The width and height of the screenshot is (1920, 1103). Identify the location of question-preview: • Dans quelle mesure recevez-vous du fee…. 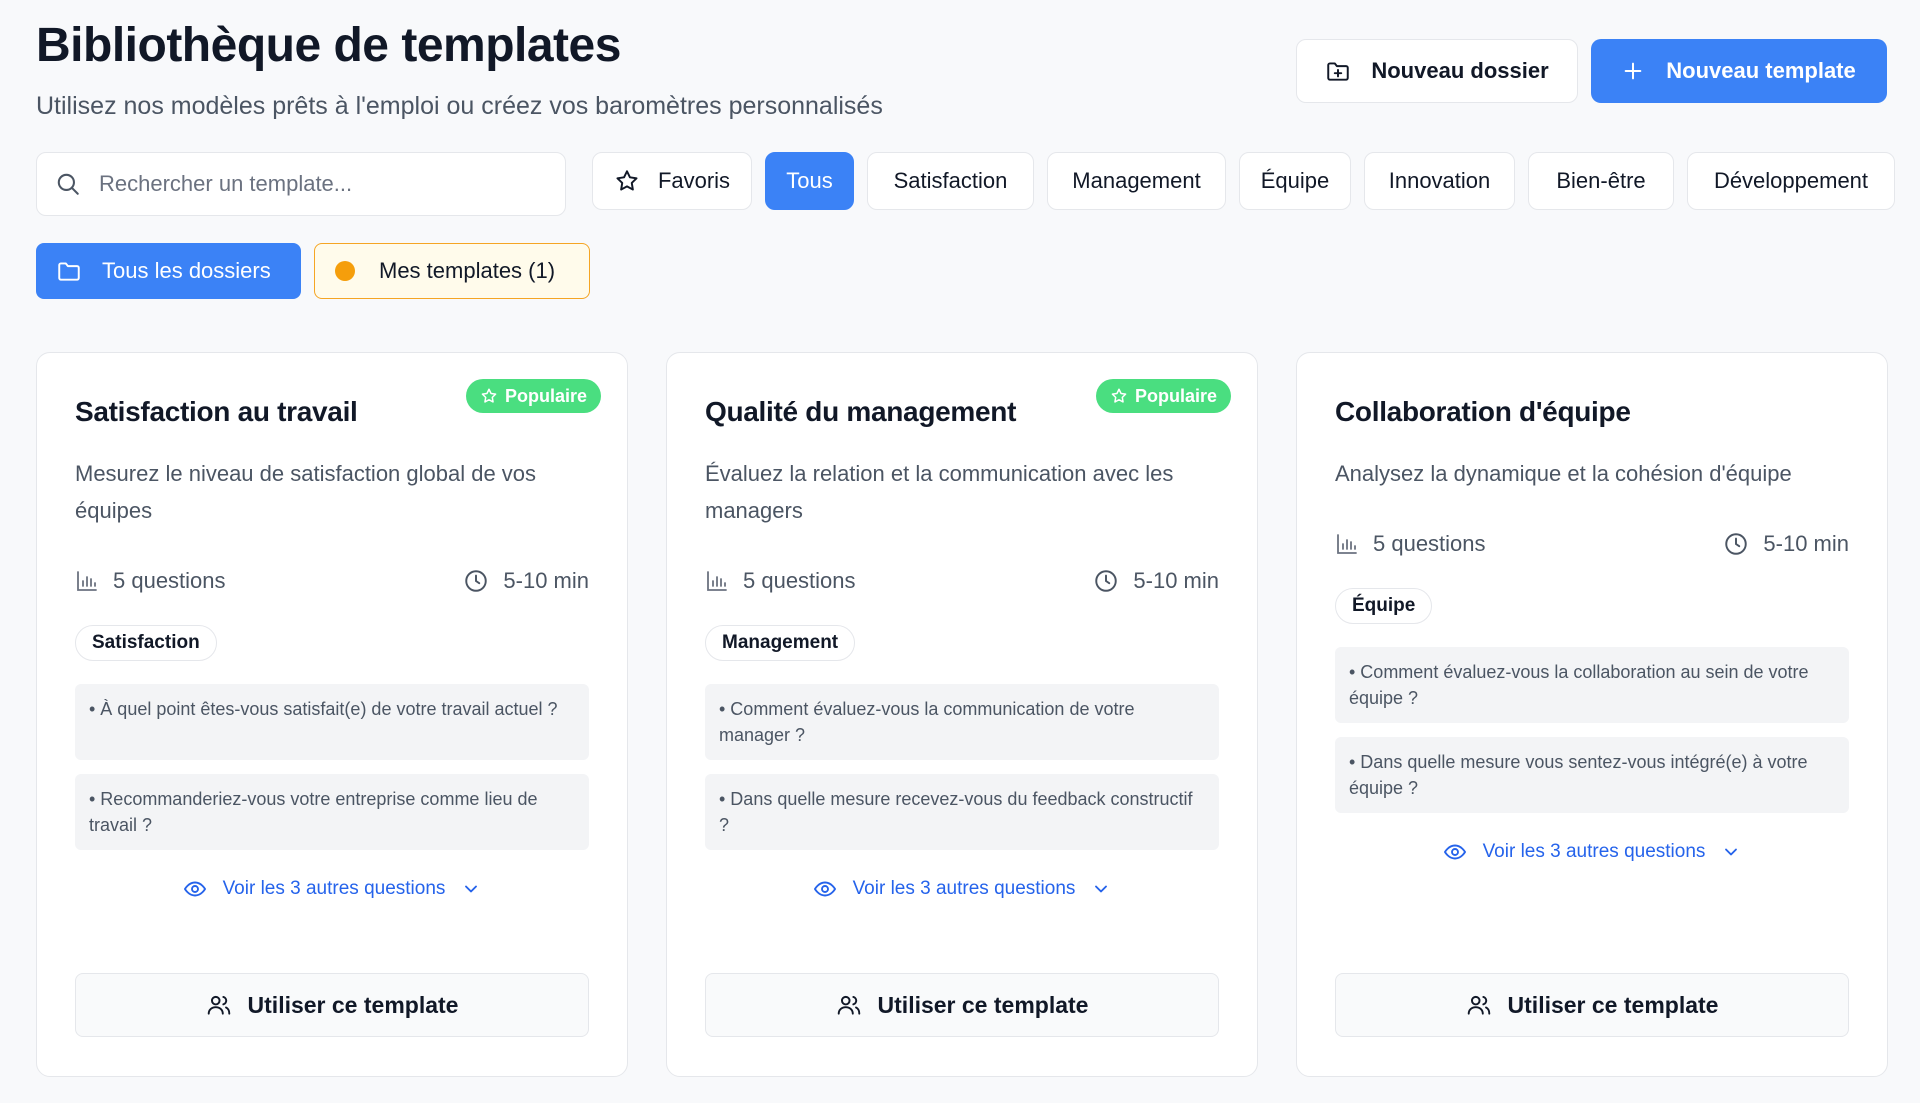
(962, 812).